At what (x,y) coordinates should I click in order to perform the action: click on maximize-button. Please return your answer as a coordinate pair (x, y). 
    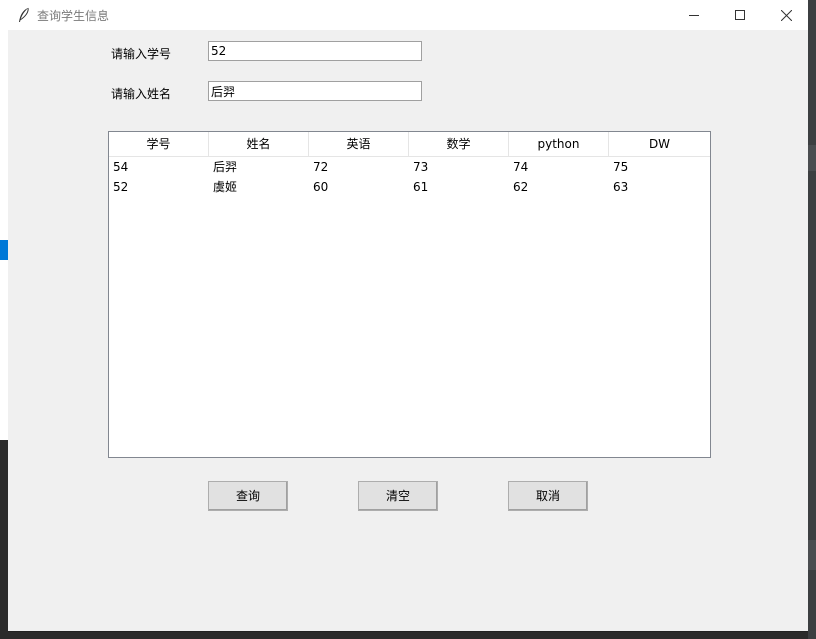
    Looking at the image, I should click on (740, 15).